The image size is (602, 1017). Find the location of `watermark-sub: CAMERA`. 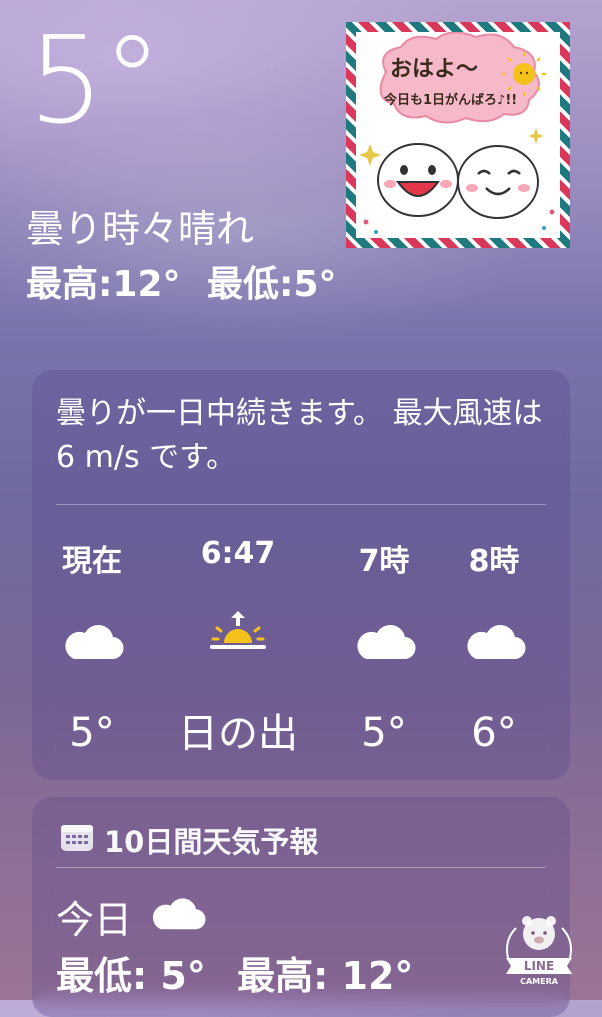

watermark-sub: CAMERA is located at coordinates (539, 981).